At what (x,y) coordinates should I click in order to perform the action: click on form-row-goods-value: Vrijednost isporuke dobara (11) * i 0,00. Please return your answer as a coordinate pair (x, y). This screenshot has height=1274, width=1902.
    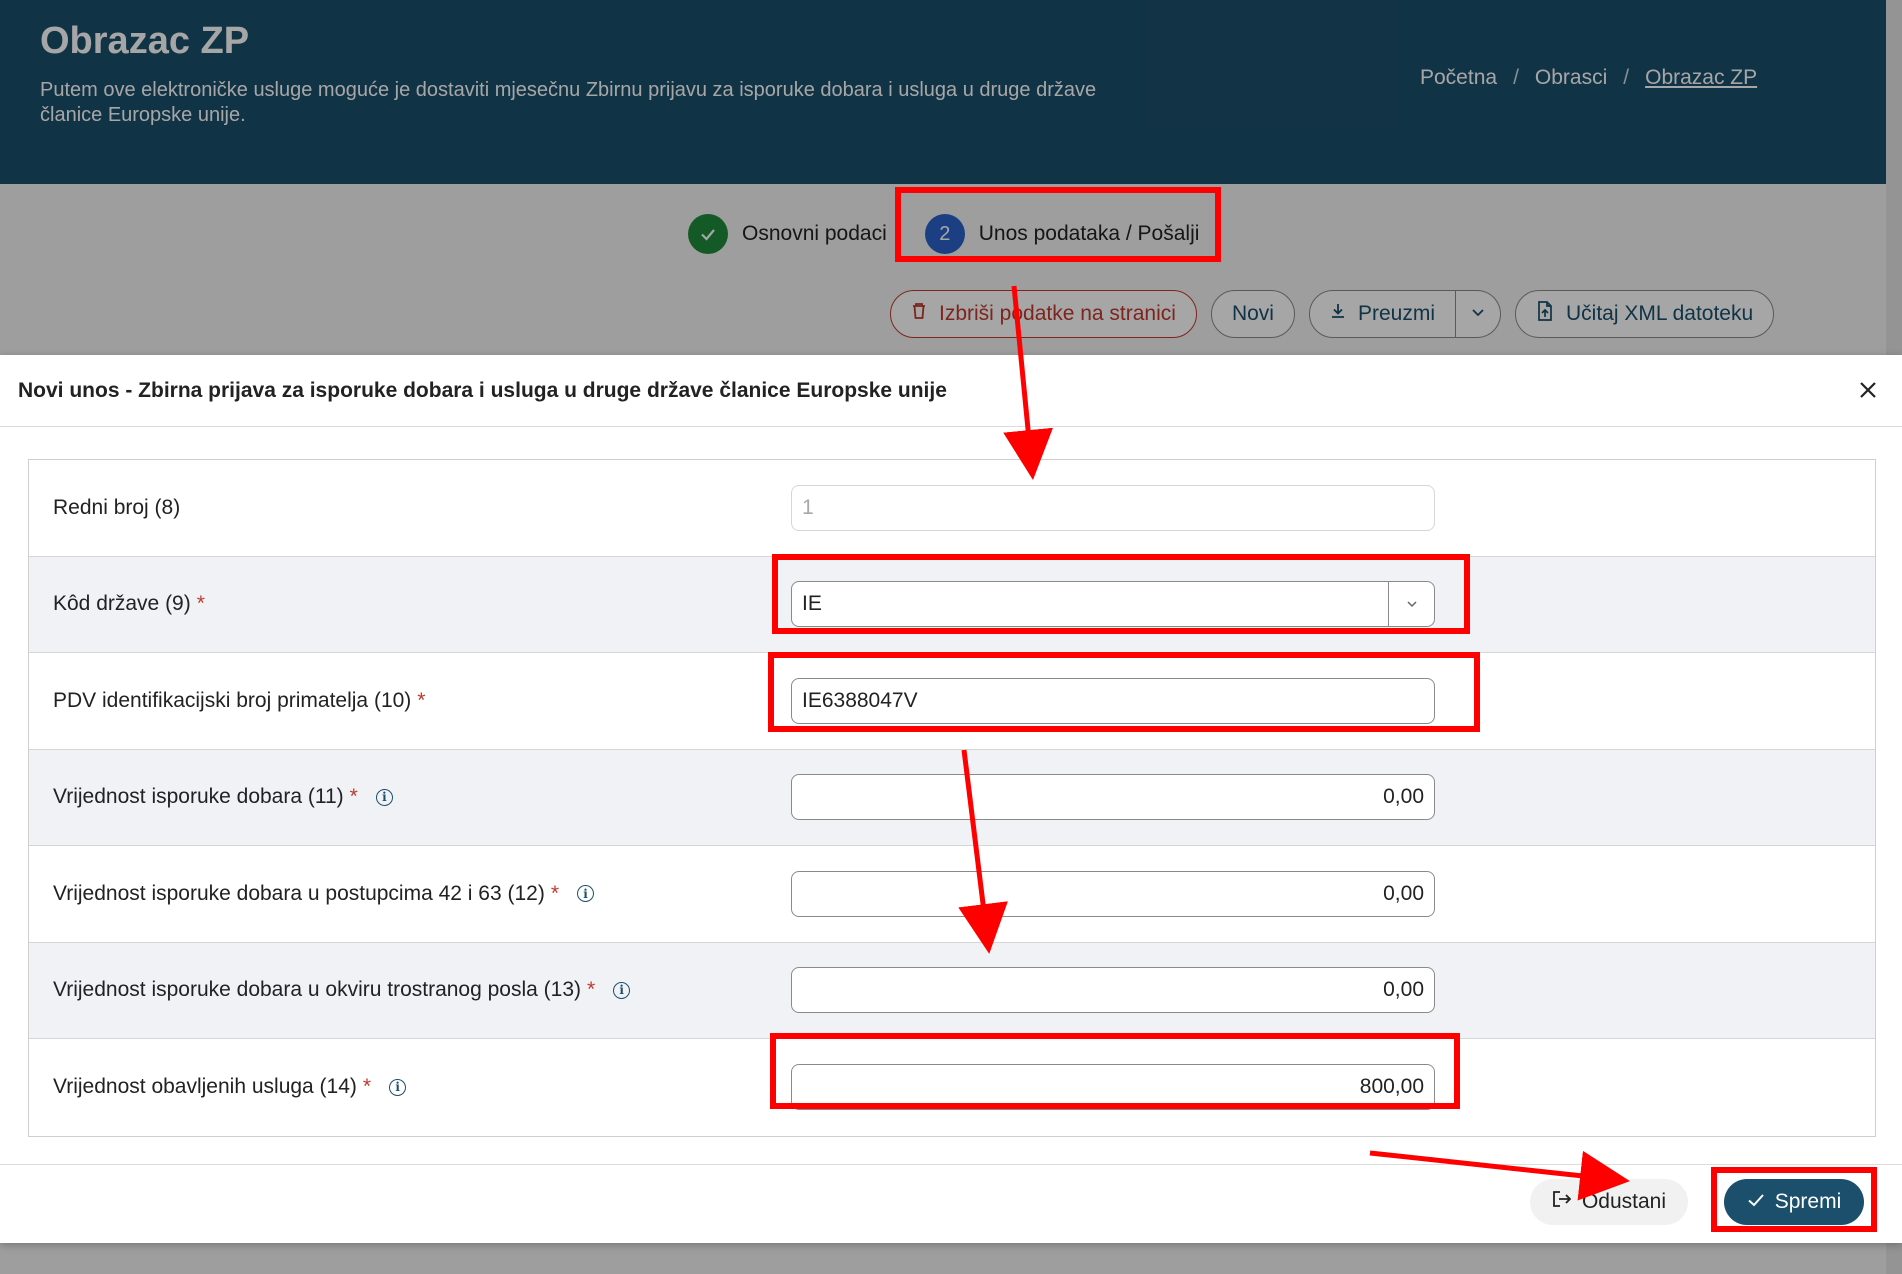
    Looking at the image, I should click on (952, 797).